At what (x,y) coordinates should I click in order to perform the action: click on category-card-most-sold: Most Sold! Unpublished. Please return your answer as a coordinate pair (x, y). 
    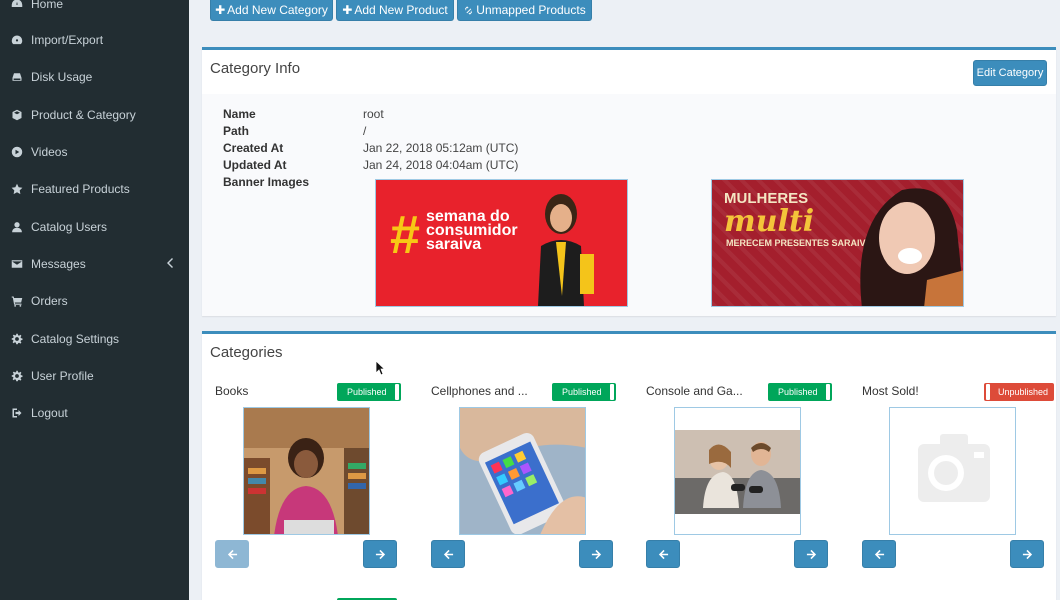
    Looking at the image, I should click on (956, 475).